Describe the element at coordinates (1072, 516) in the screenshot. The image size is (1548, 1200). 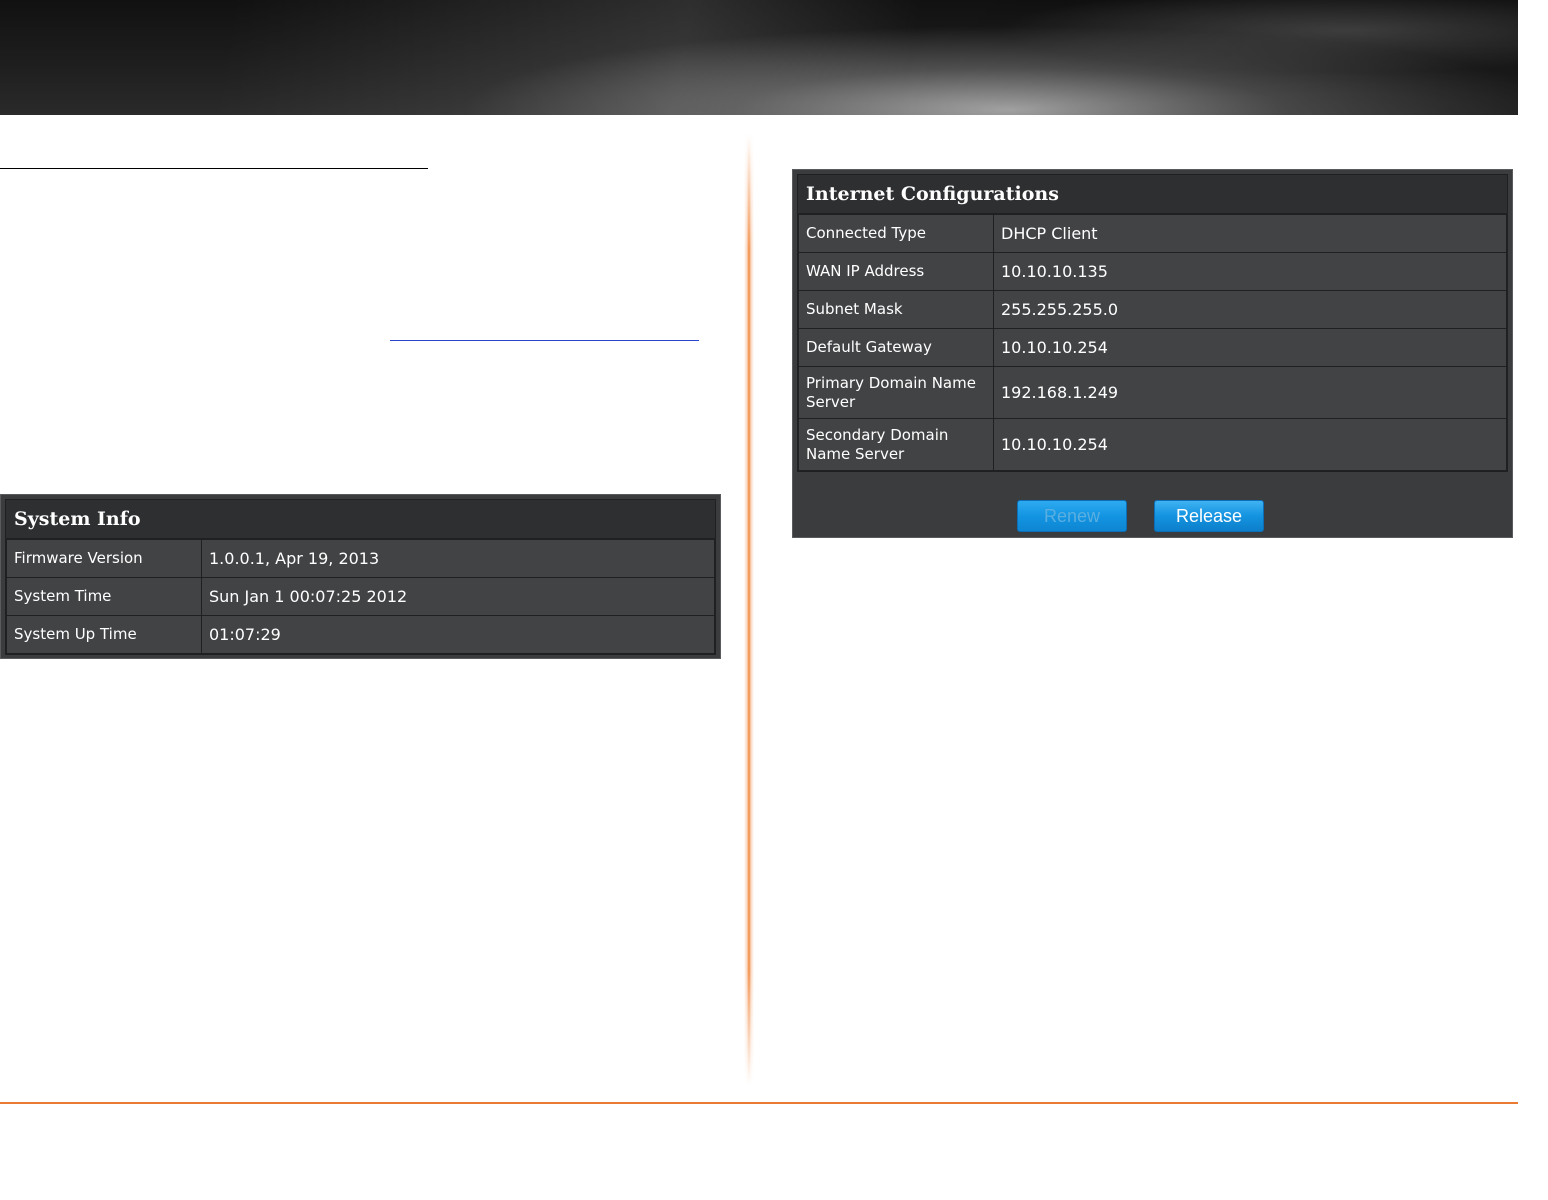
I see `renew-button: Renew` at that location.